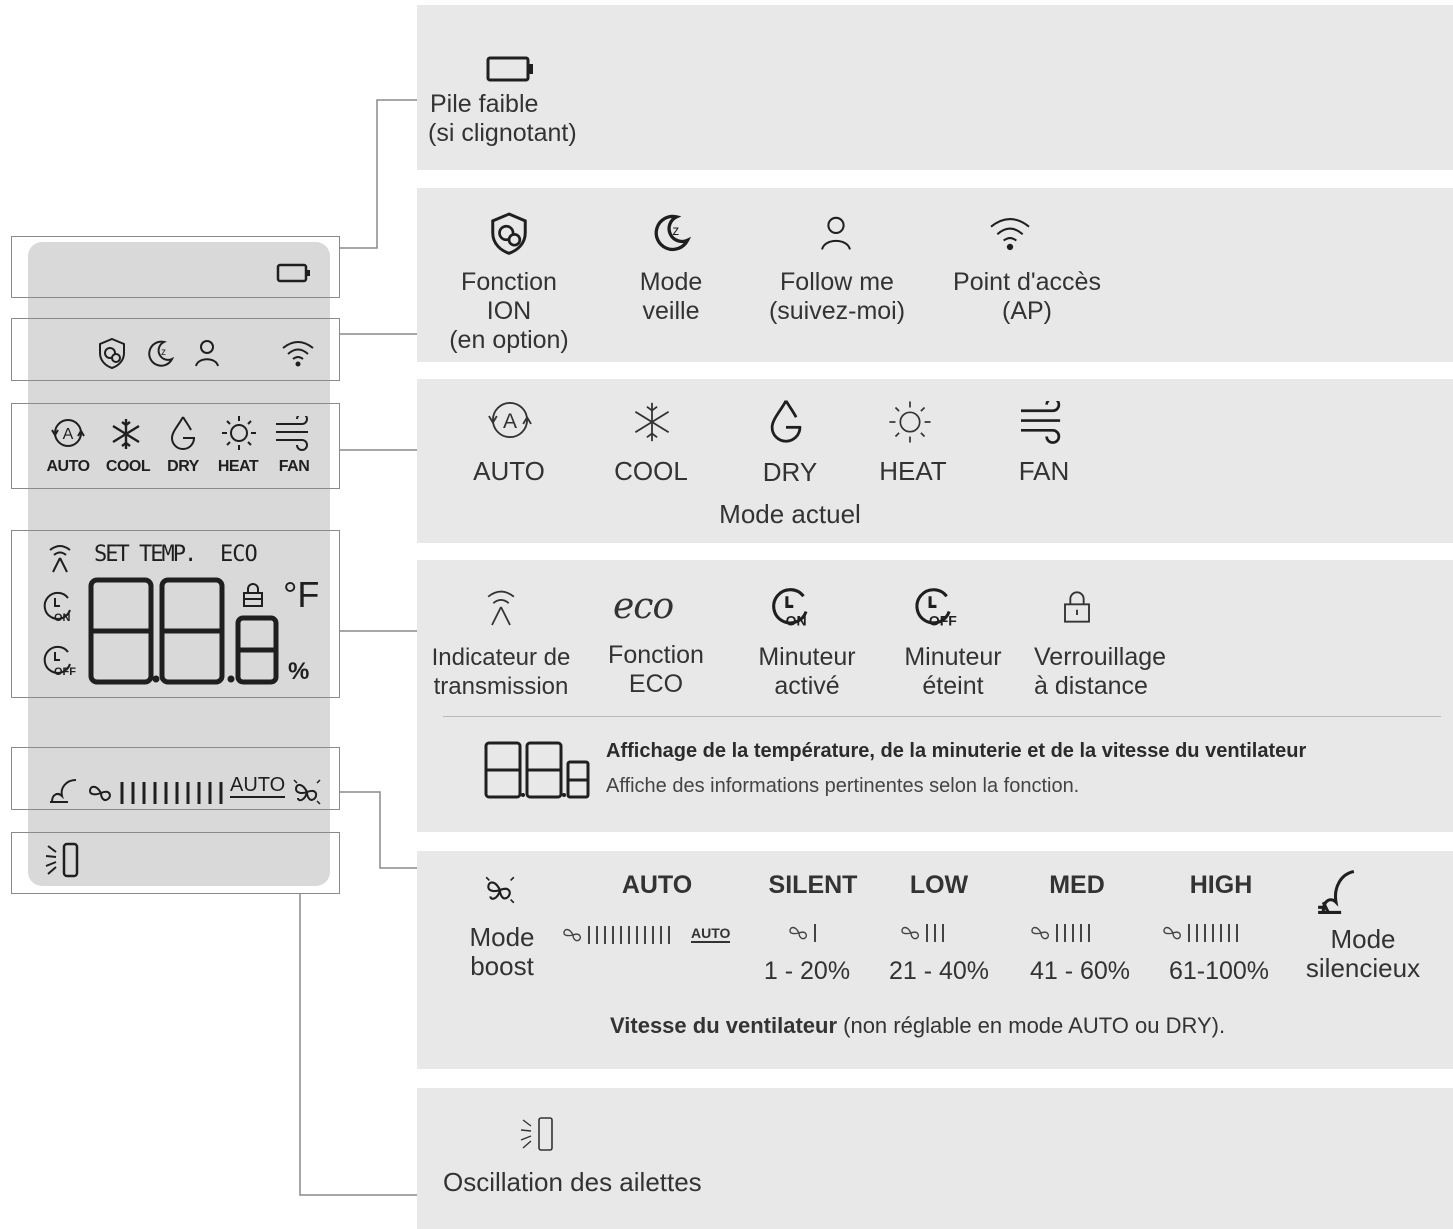 This screenshot has width=1453, height=1229. I want to click on swing-icon, so click(536, 1134).